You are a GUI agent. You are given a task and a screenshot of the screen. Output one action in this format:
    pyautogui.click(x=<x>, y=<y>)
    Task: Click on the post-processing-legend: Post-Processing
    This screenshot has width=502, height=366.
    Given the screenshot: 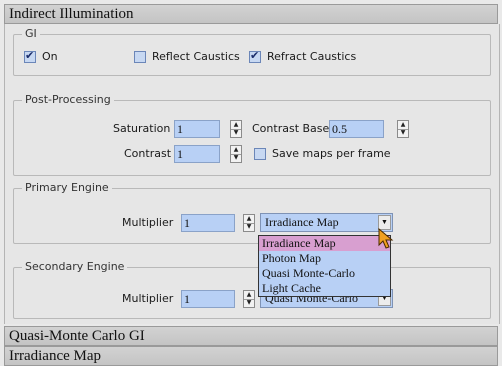 What is the action you would take?
    pyautogui.click(x=68, y=99)
    